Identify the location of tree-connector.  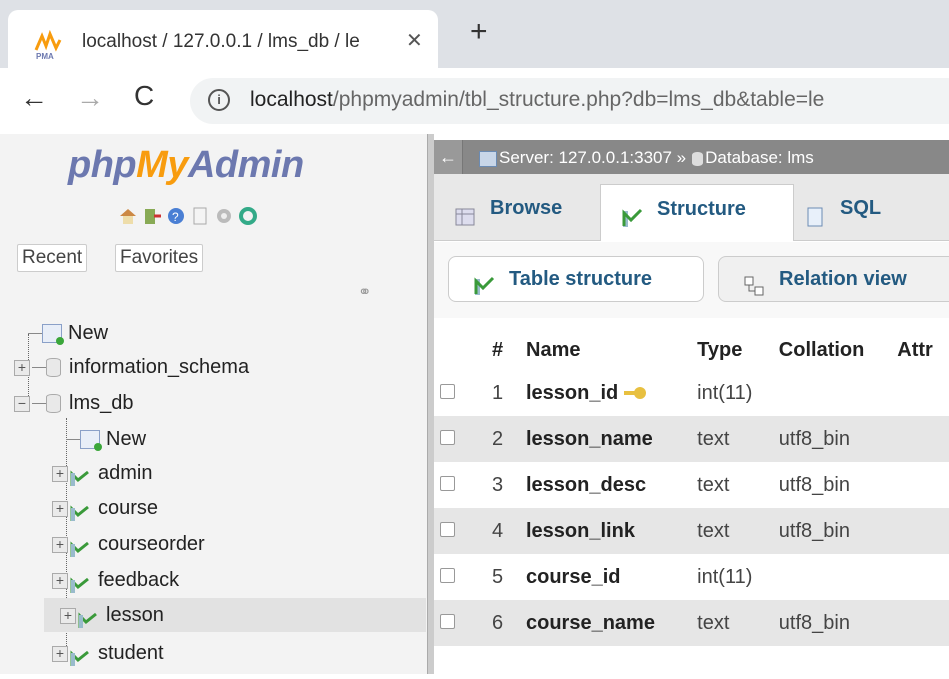
(39, 367).